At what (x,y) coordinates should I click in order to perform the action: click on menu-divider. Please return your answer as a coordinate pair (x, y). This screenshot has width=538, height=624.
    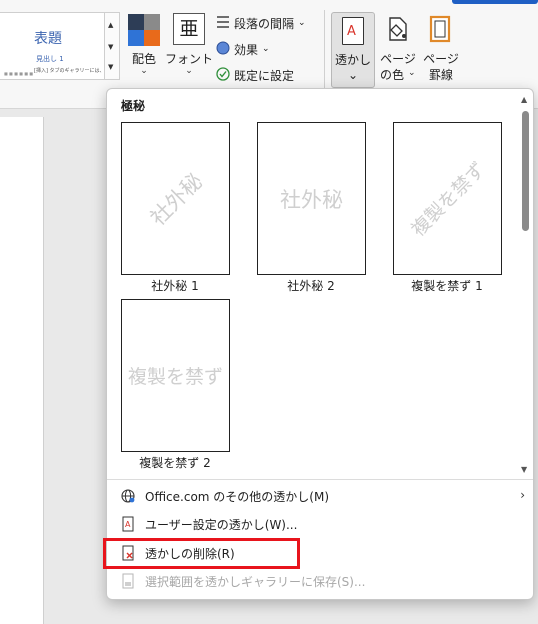
    Looking at the image, I should click on (320, 479).